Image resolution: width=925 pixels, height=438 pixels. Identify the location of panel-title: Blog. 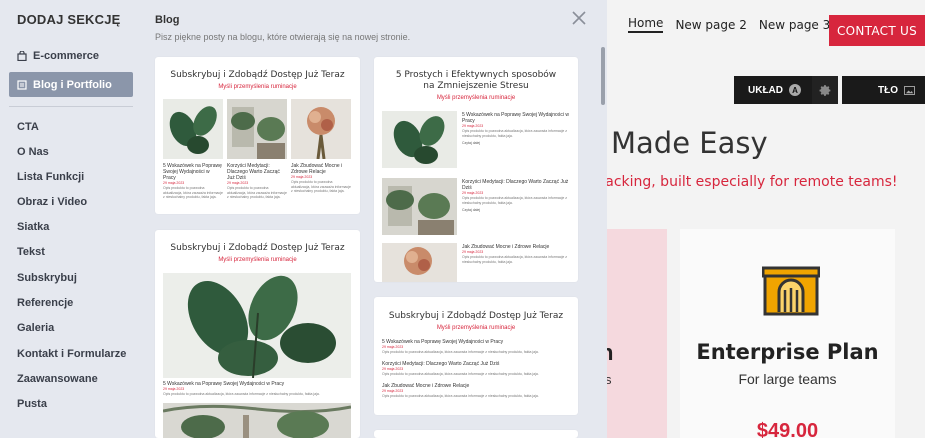
(167, 20).